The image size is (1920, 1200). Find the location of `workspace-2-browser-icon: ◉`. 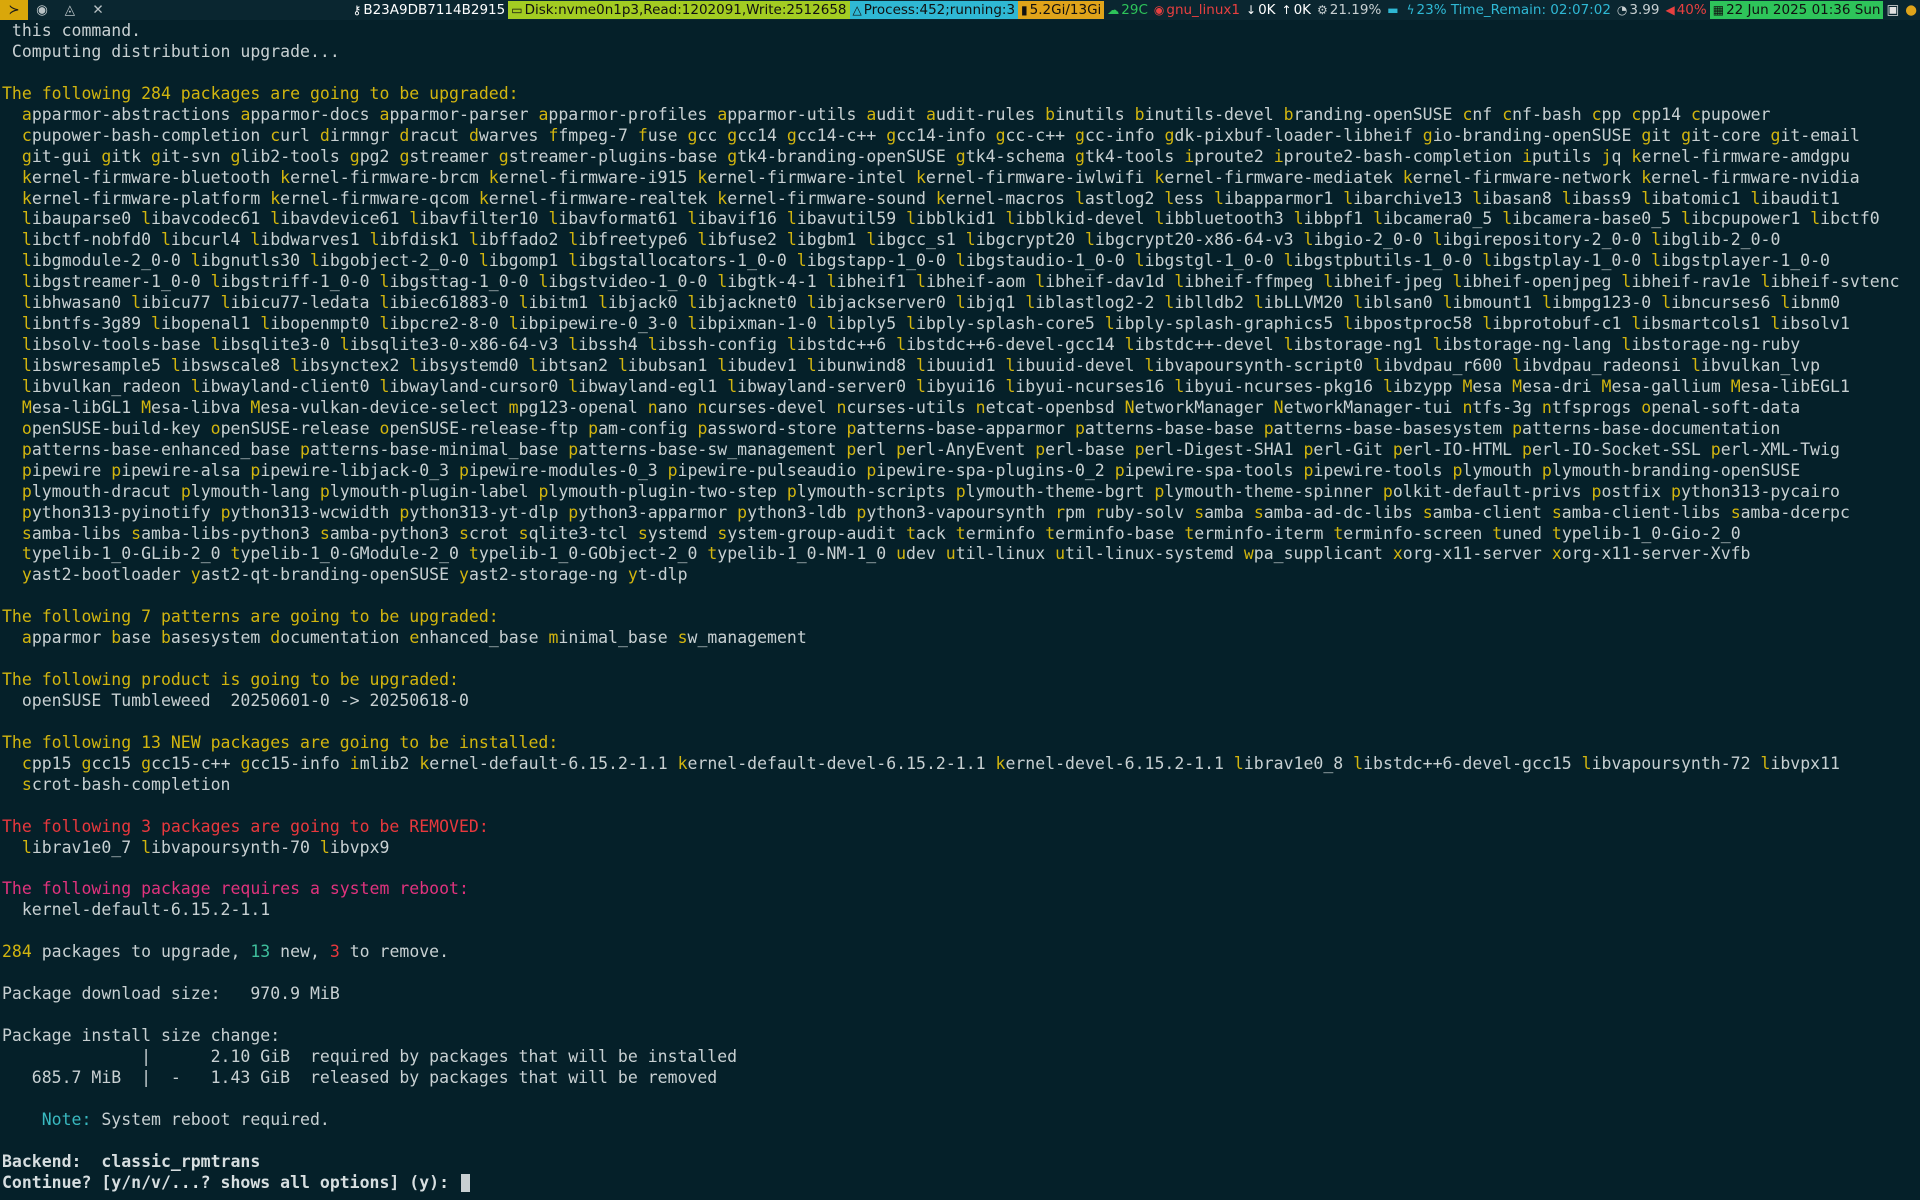

workspace-2-browser-icon: ◉ is located at coordinates (42, 10).